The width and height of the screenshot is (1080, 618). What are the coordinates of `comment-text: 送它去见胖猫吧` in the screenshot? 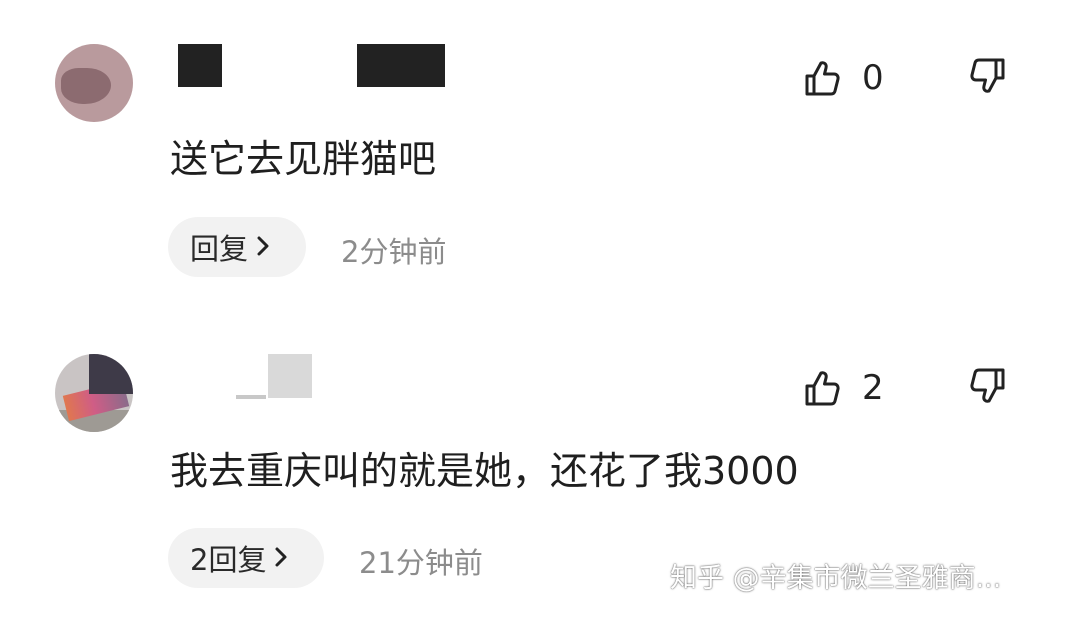 It's located at (303, 159).